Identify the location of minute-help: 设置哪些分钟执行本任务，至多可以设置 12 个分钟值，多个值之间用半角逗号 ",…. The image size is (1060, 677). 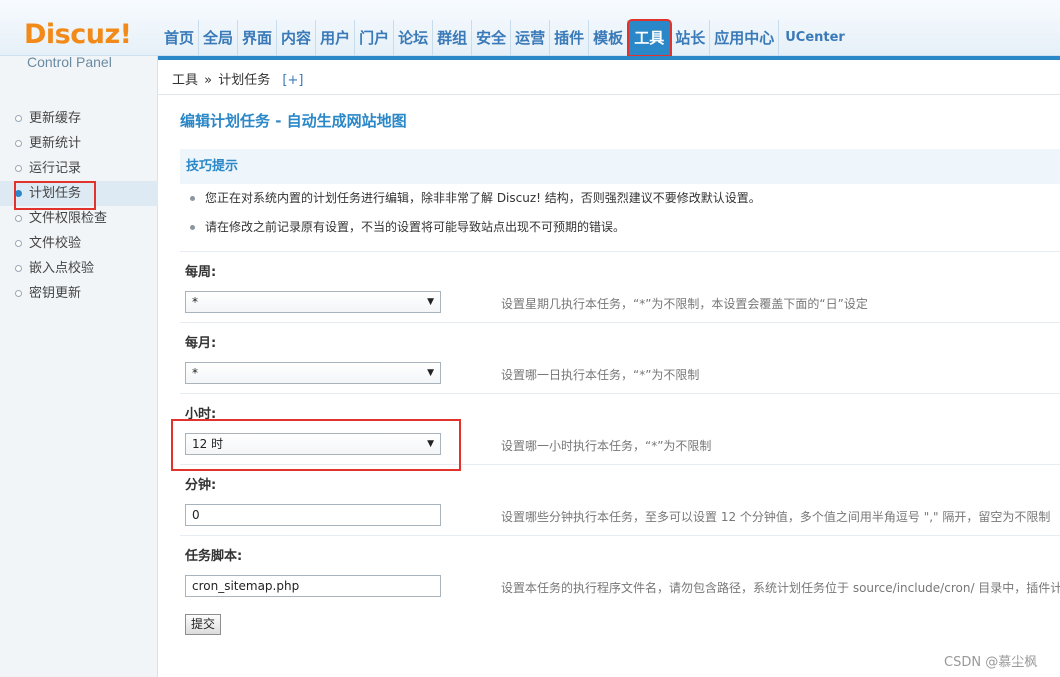
(776, 517).